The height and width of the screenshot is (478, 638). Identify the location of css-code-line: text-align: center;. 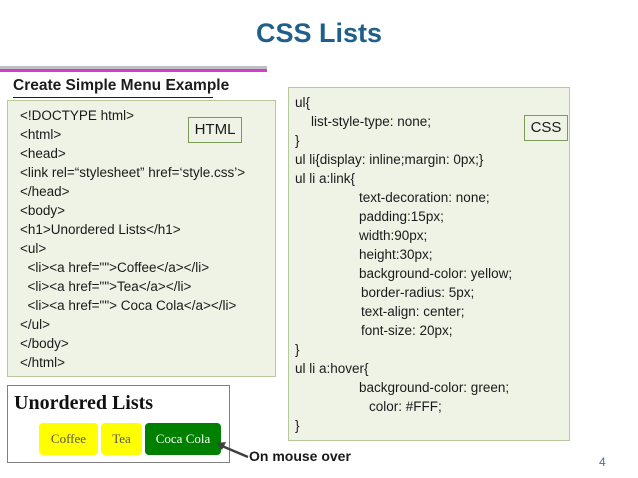
(413, 311).